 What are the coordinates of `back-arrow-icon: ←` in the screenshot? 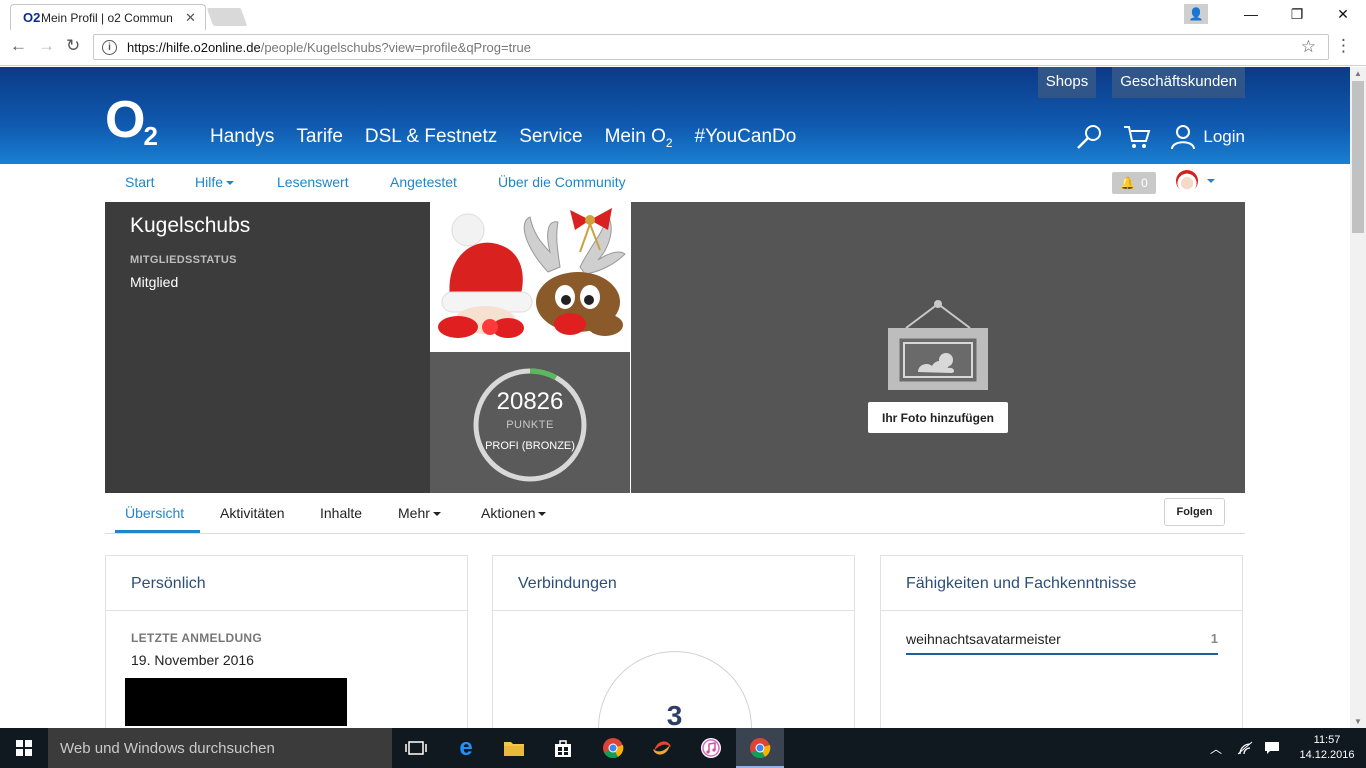 It's located at (18, 46).